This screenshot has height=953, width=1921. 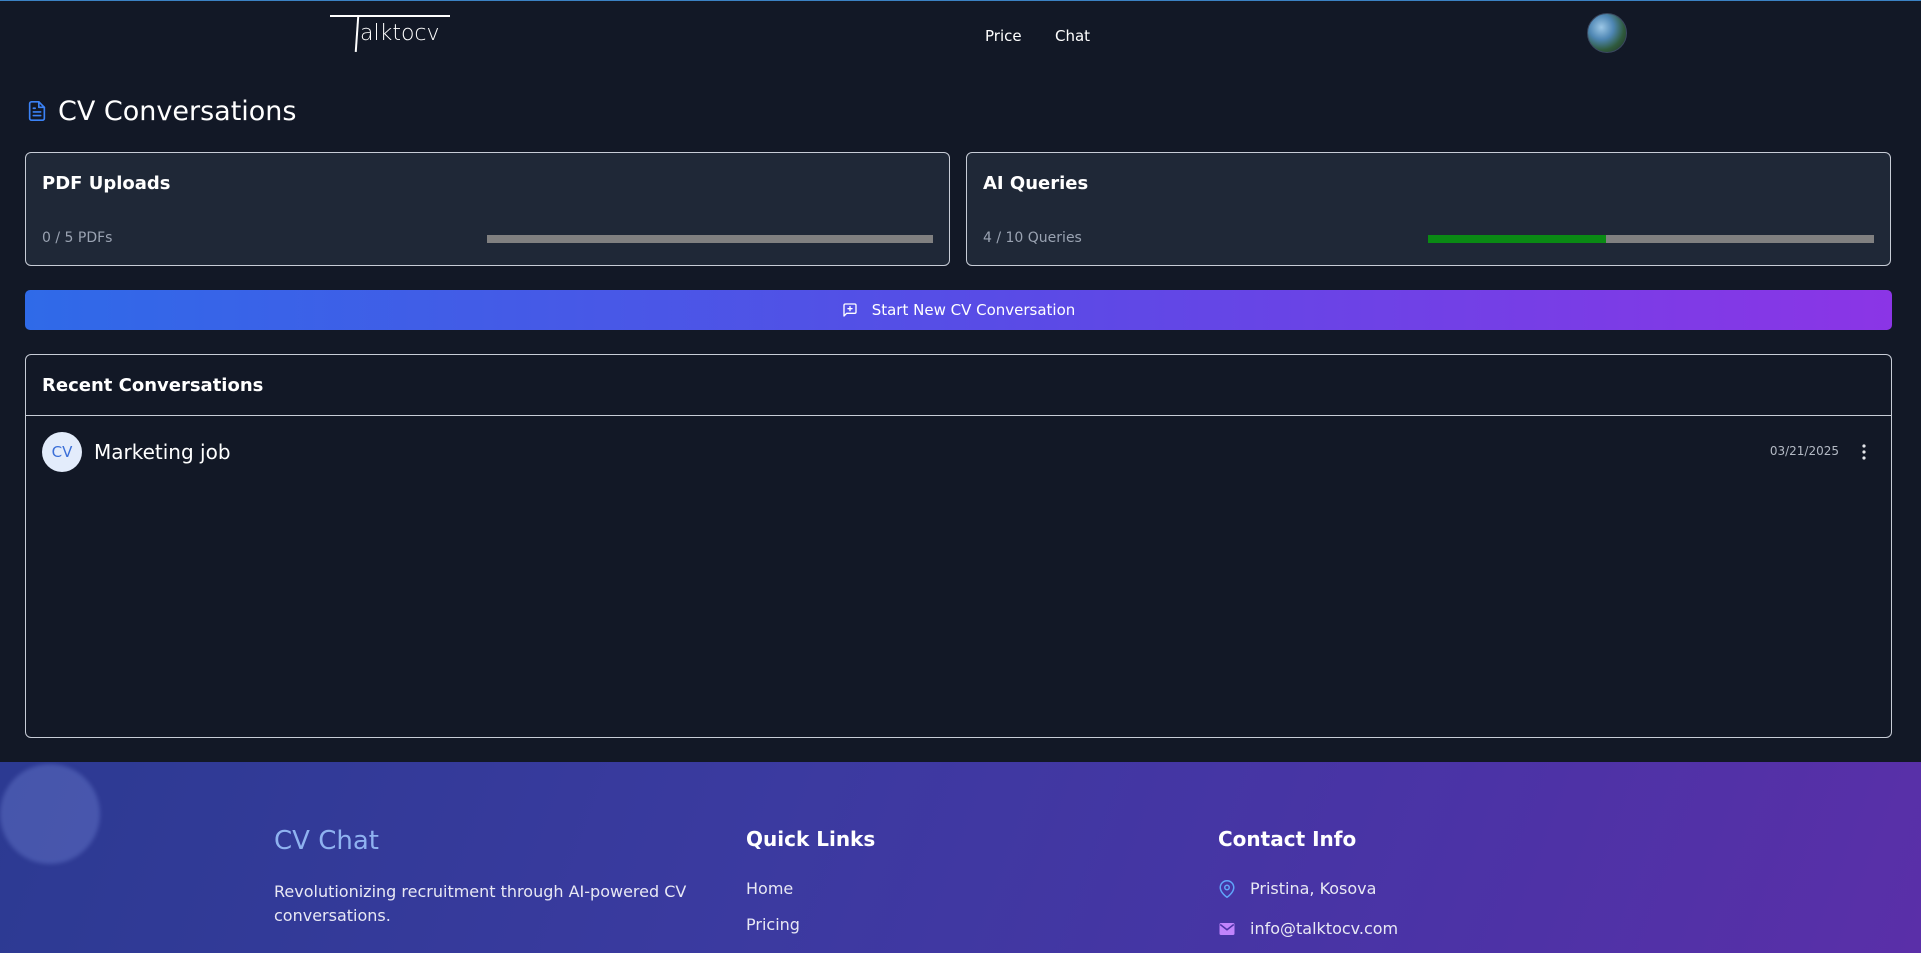 I want to click on footer-brand: CV Chat, so click(x=326, y=841).